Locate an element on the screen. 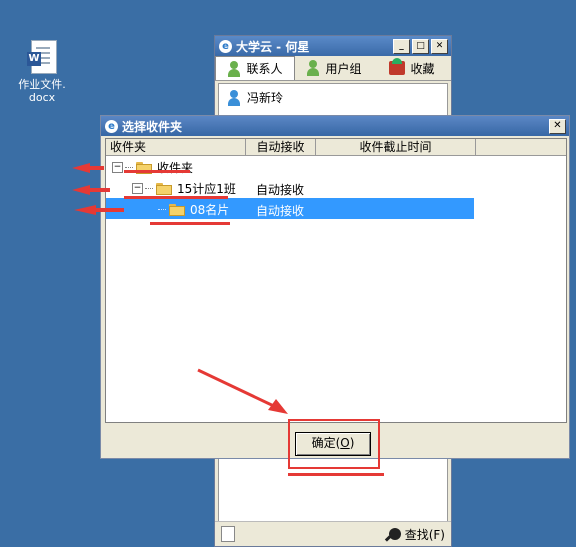 This screenshot has height=547, width=576. find-button: 查找(F) is located at coordinates (416, 534).